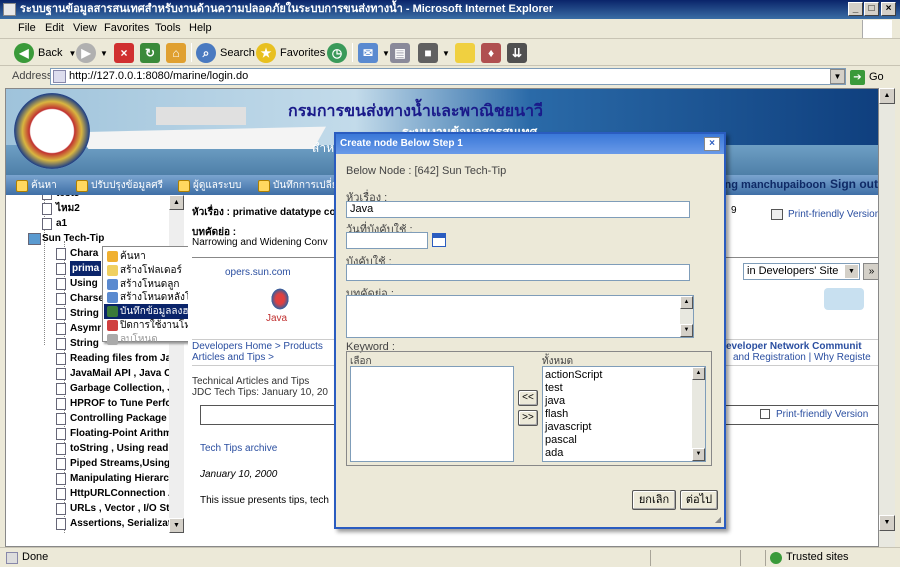 The width and height of the screenshot is (900, 567). What do you see at coordinates (518, 272) in the screenshot?
I see `enforce-input` at bounding box center [518, 272].